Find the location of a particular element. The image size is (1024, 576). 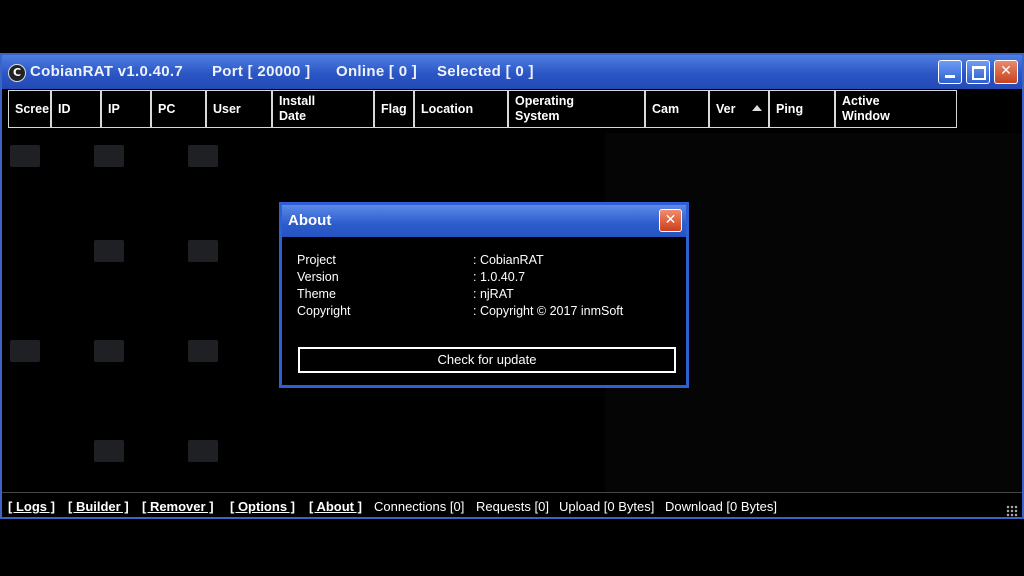

resize-grip-icon is located at coordinates (1012, 511).